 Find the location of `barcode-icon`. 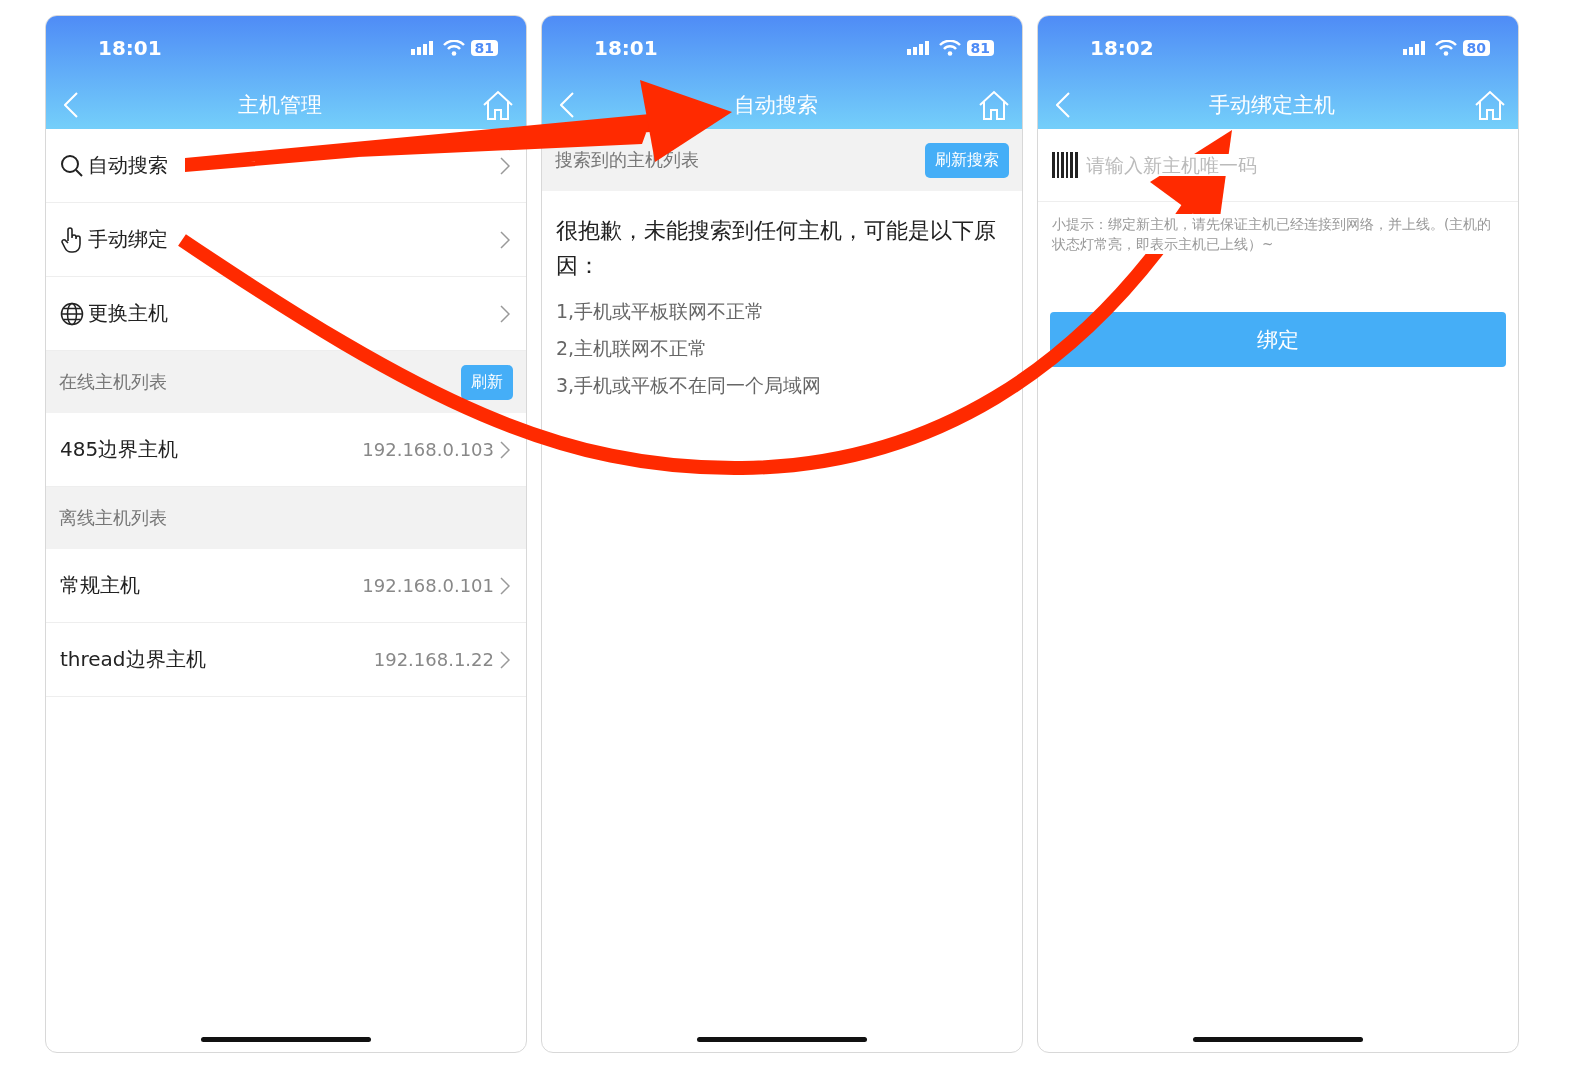

barcode-icon is located at coordinates (1065, 165).